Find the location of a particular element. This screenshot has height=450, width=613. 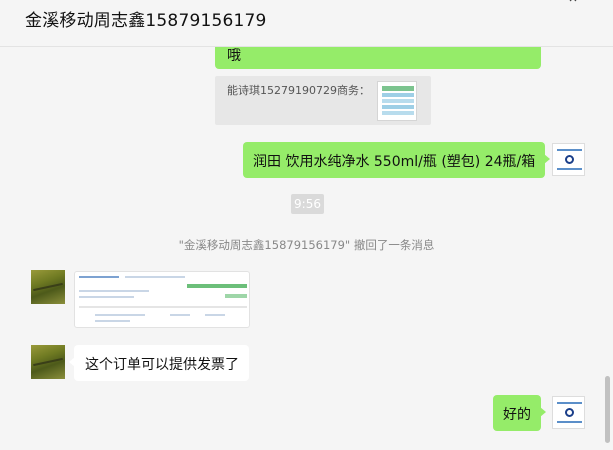

chat-scrollbar is located at coordinates (607, 409).